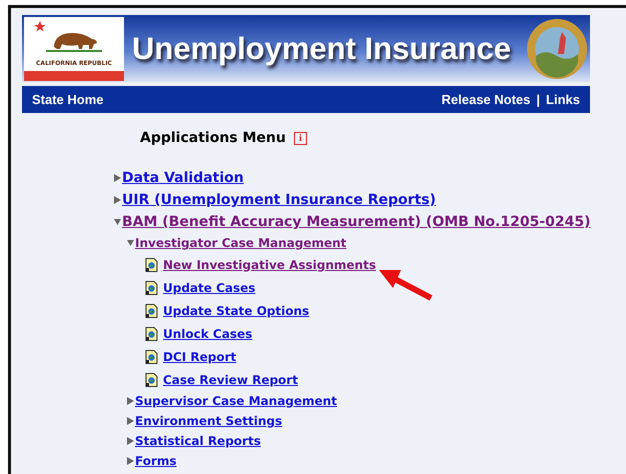 The image size is (626, 474). Describe the element at coordinates (198, 441) in the screenshot. I see `menu-link: Statistical Reports` at that location.